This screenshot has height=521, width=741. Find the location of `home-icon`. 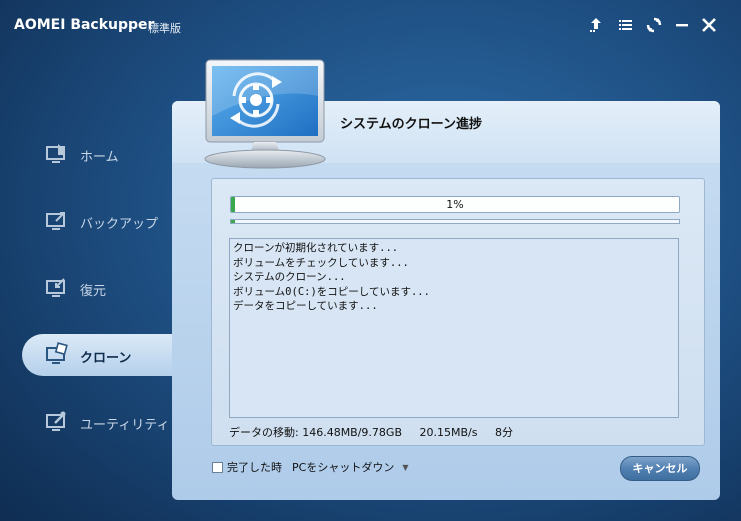

home-icon is located at coordinates (57, 154).